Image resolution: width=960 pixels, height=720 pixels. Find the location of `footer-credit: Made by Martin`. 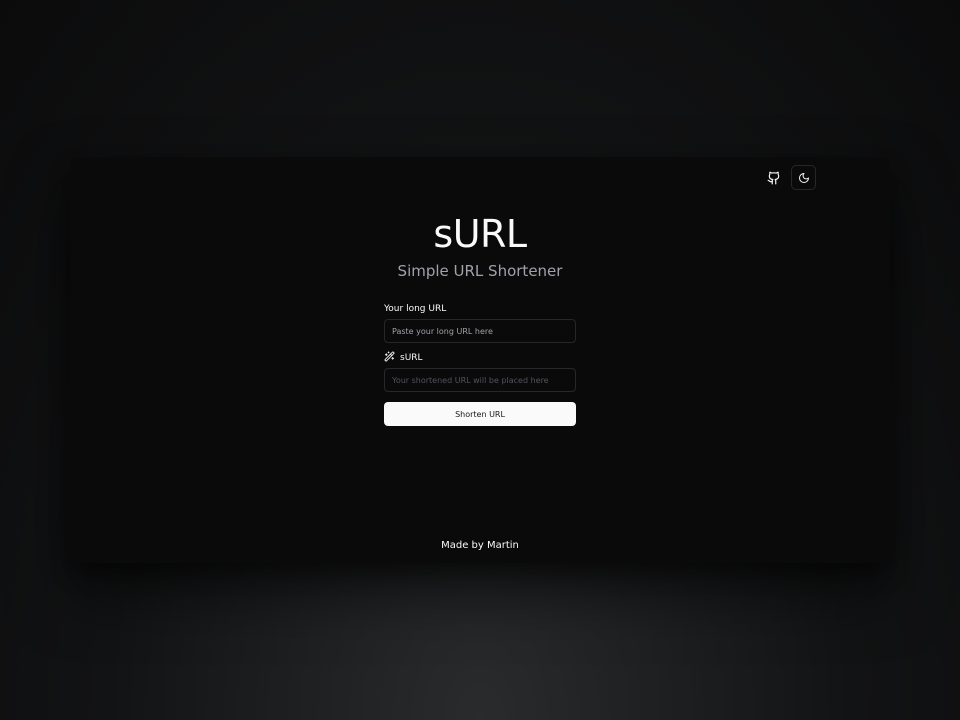

footer-credit: Made by Martin is located at coordinates (480, 545).